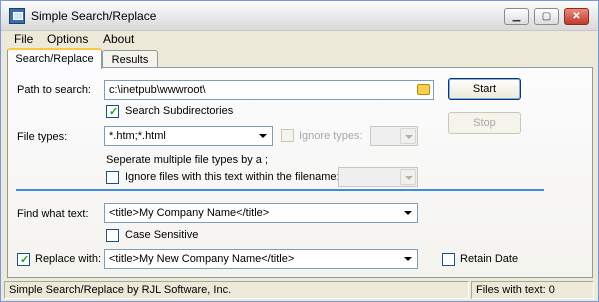 The image size is (599, 302). I want to click on path-value: c:\inetpub\wwwroot\, so click(157, 90).